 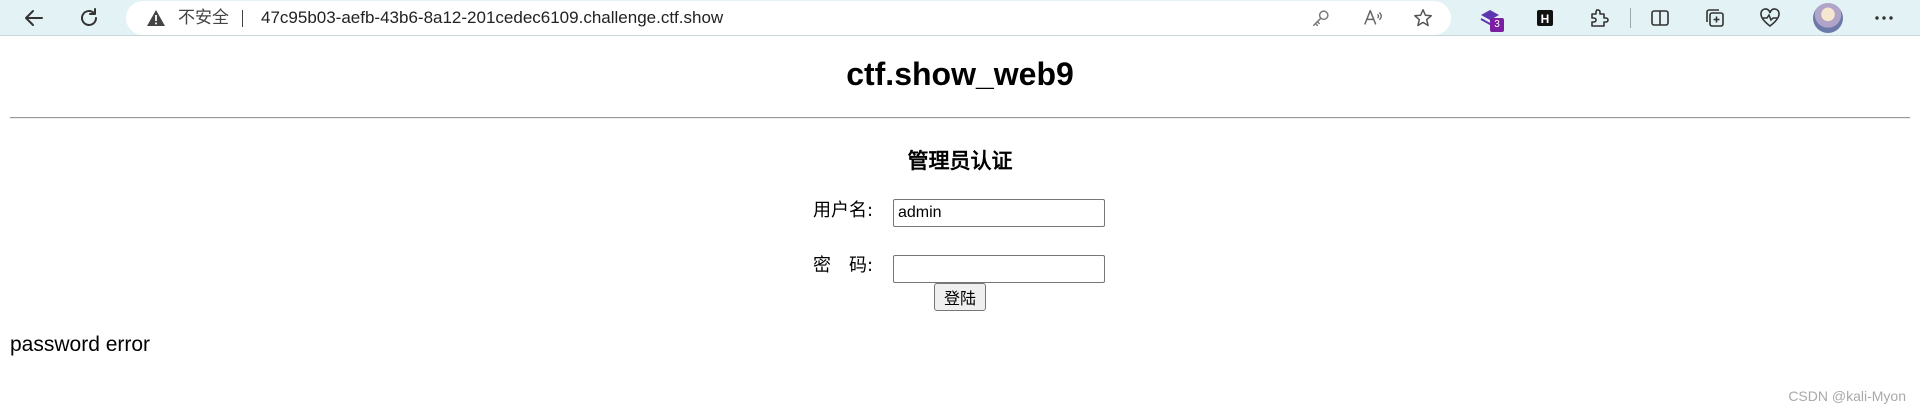 I want to click on read-aloud-icon, so click(x=1373, y=18).